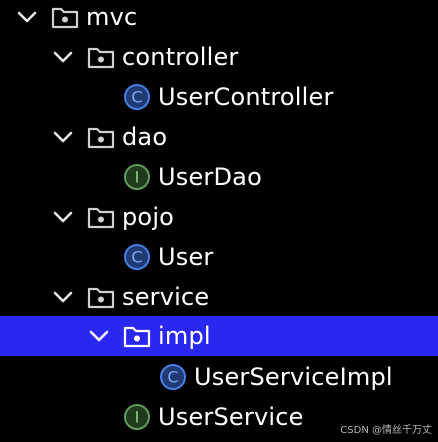  Describe the element at coordinates (184, 336) in the screenshot. I see `tree-label-impl: impl` at that location.